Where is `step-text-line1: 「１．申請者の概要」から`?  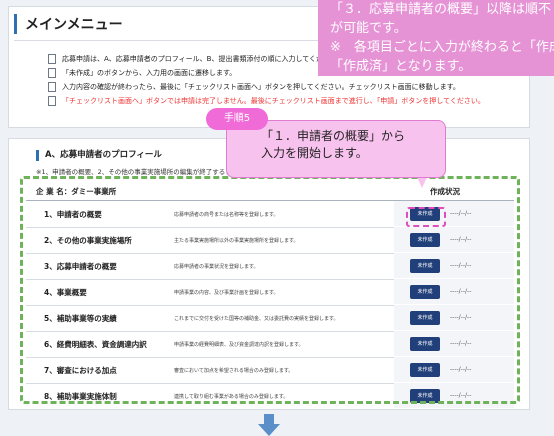
step-text-line1: 「１．申請者の概要」から is located at coordinates (333, 136).